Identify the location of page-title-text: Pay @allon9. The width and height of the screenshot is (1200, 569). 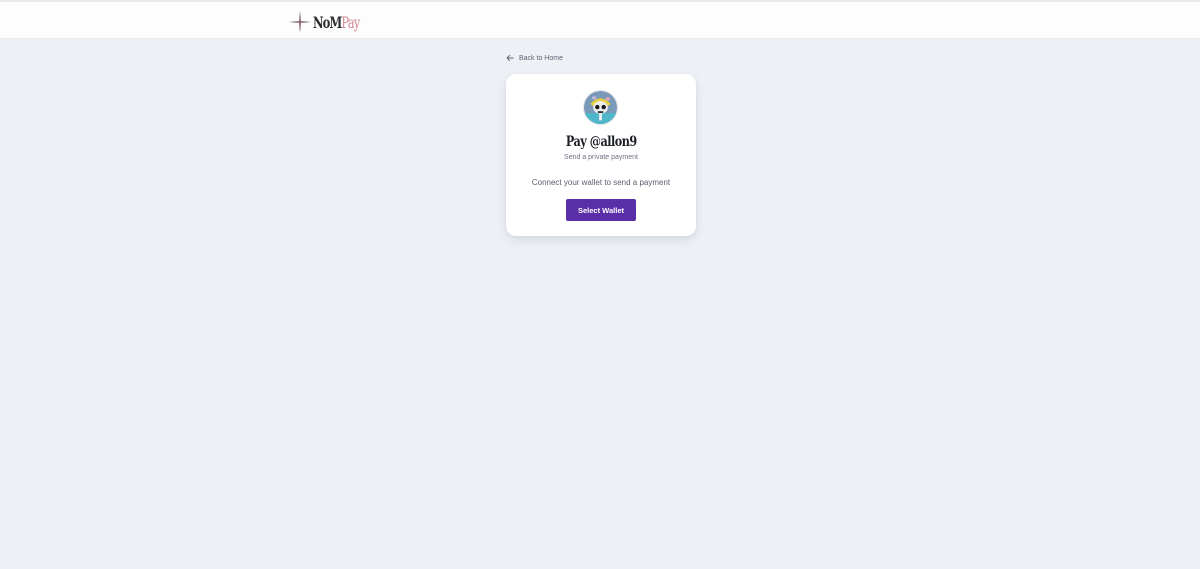
(601, 142).